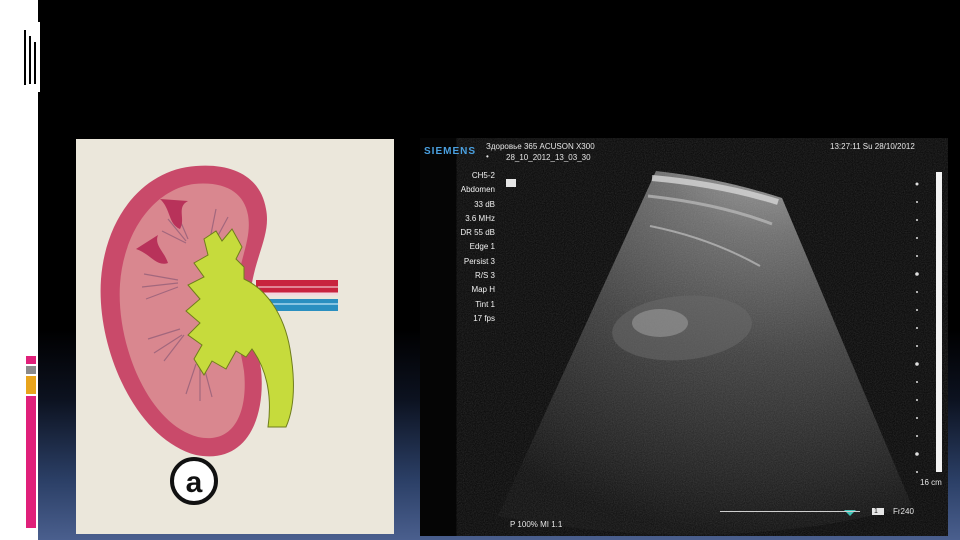  I want to click on footer-power: P 100% MI 1.1, so click(536, 524).